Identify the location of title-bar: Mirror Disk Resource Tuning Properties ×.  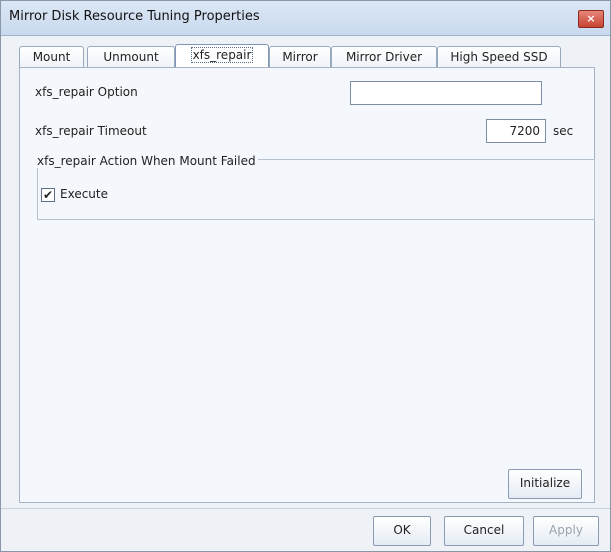
(305, 18).